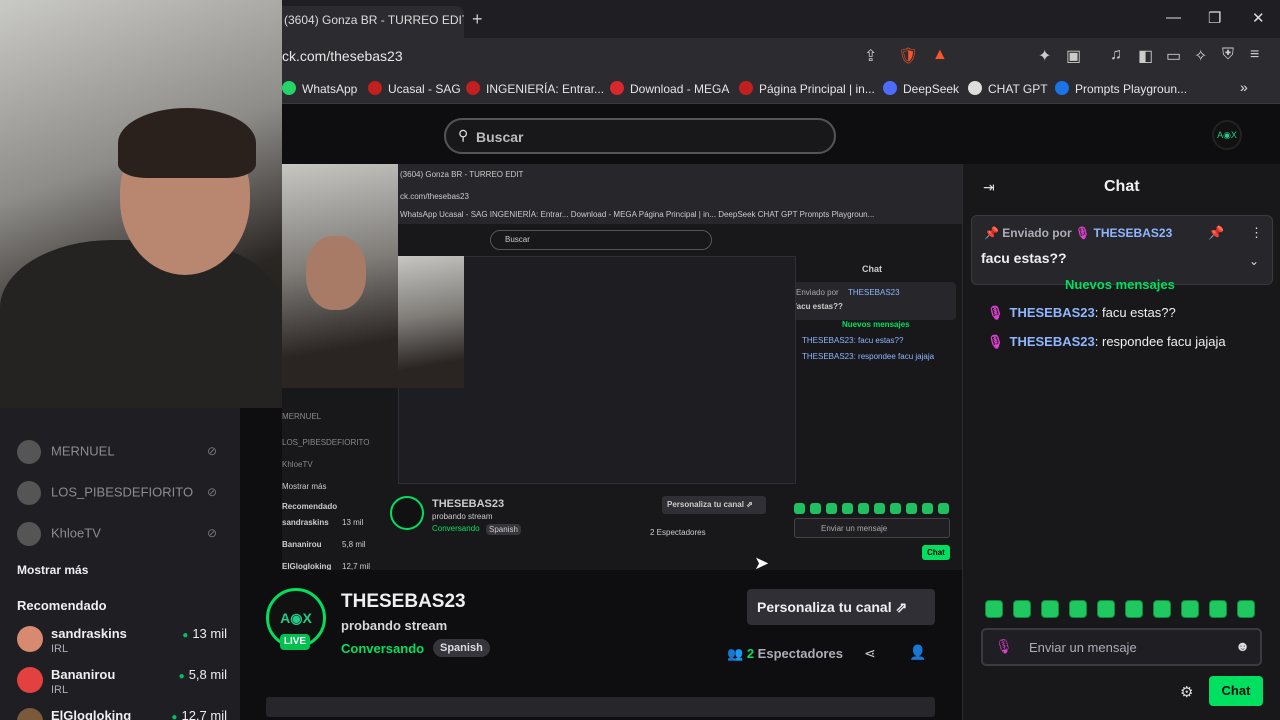 The width and height of the screenshot is (1280, 720). Describe the element at coordinates (1122, 186) in the screenshot. I see `chat-title: Chat` at that location.